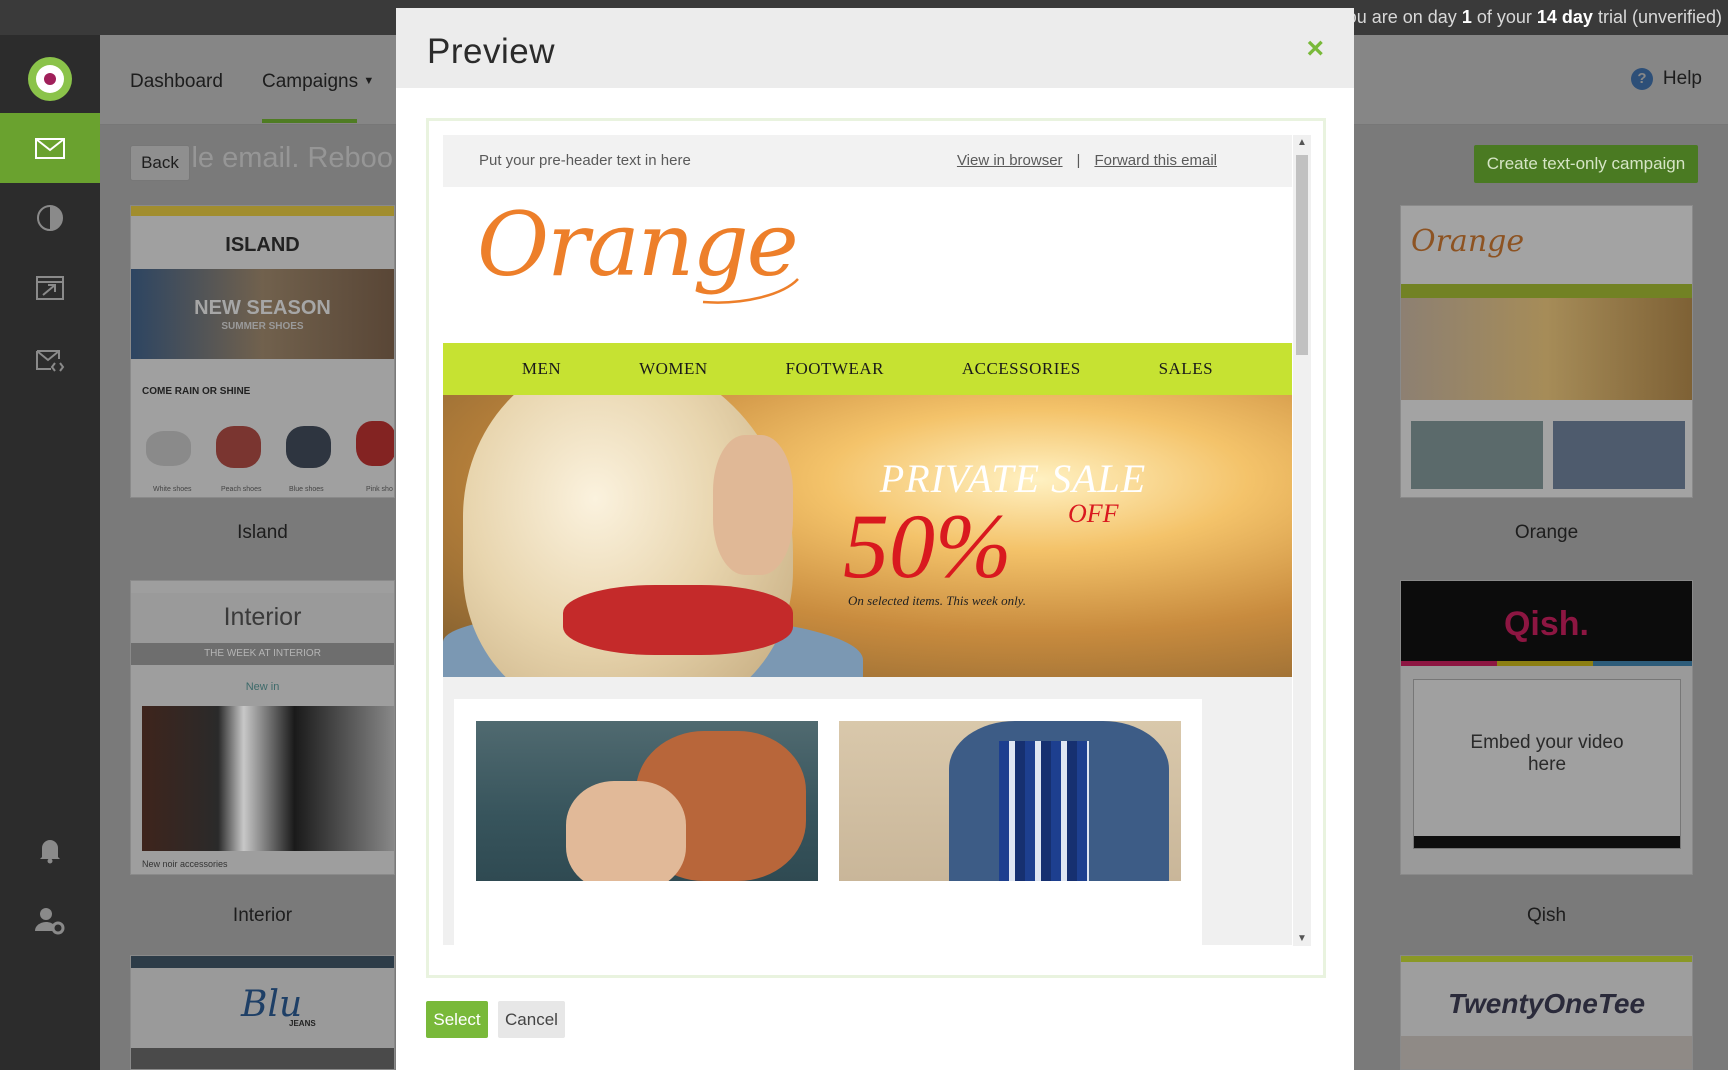  What do you see at coordinates (1302, 255) in the screenshot?
I see `scrollbar-thumb` at bounding box center [1302, 255].